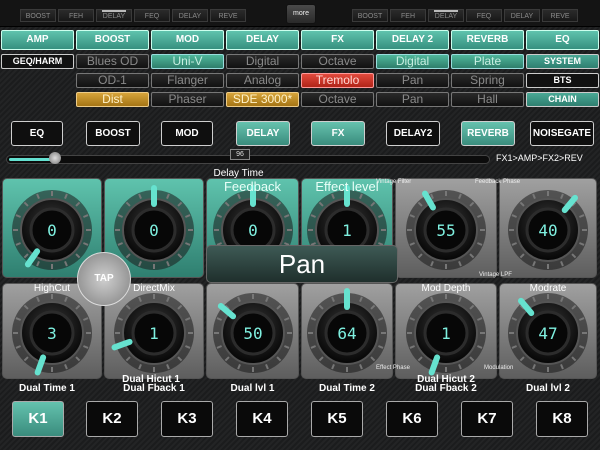 The width and height of the screenshot is (600, 450). I want to click on feedback-phase-label: Feedback Phase, so click(498, 182).